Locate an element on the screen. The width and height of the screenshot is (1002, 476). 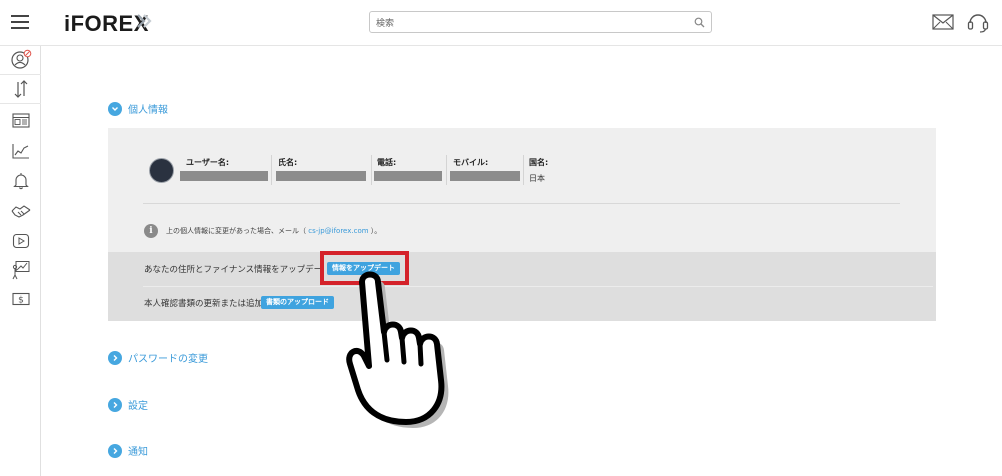
sidebar-item-profile is located at coordinates (20, 60).